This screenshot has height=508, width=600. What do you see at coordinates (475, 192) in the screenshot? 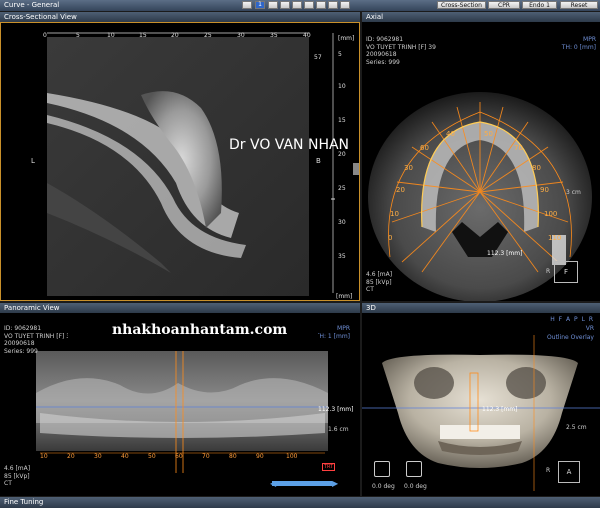
I see `section-numbers: 40 50 60 70 30 80 20 90 10 100 0 110` at bounding box center [475, 192].